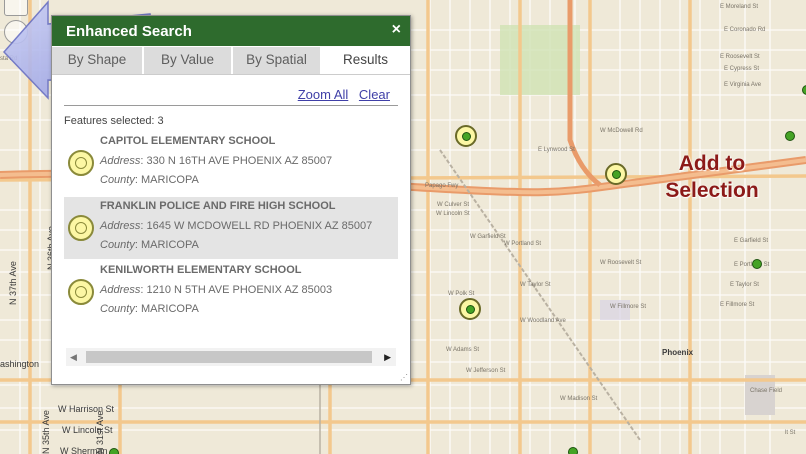 The height and width of the screenshot is (454, 806). Describe the element at coordinates (442, 186) in the screenshot. I see `street-label: Papago Fwy` at that location.